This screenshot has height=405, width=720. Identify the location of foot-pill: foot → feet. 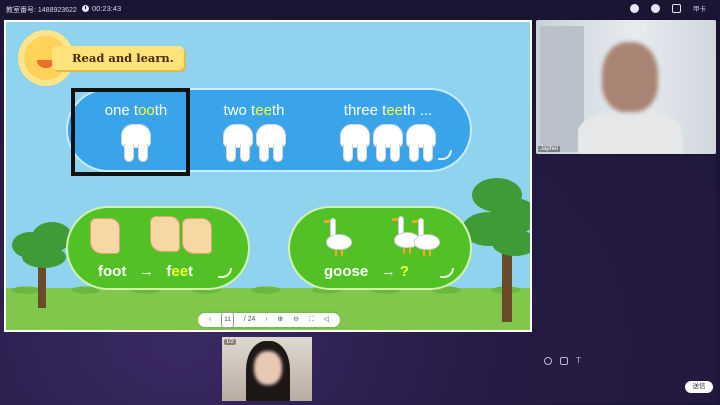
(158, 248).